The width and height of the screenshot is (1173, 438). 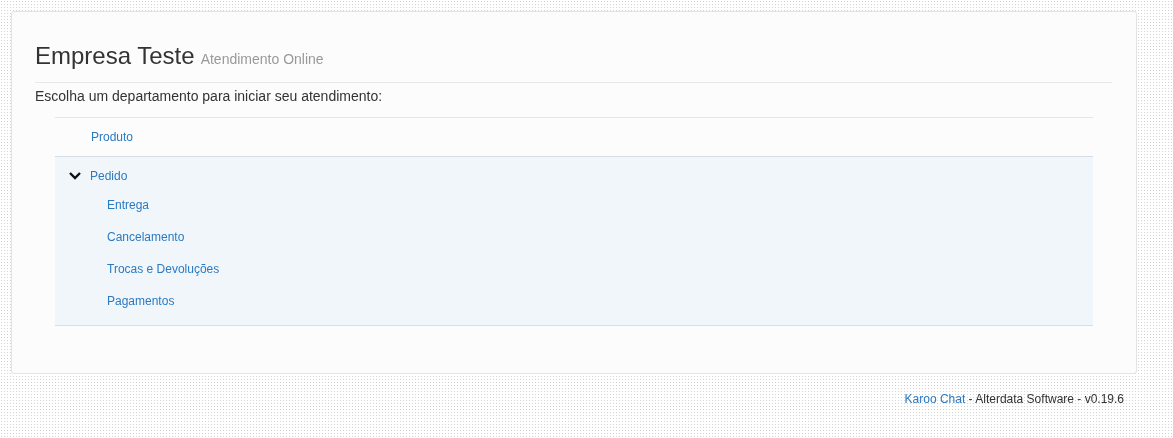 What do you see at coordinates (128, 205) in the screenshot?
I see `subdepartment-link: Entrega` at bounding box center [128, 205].